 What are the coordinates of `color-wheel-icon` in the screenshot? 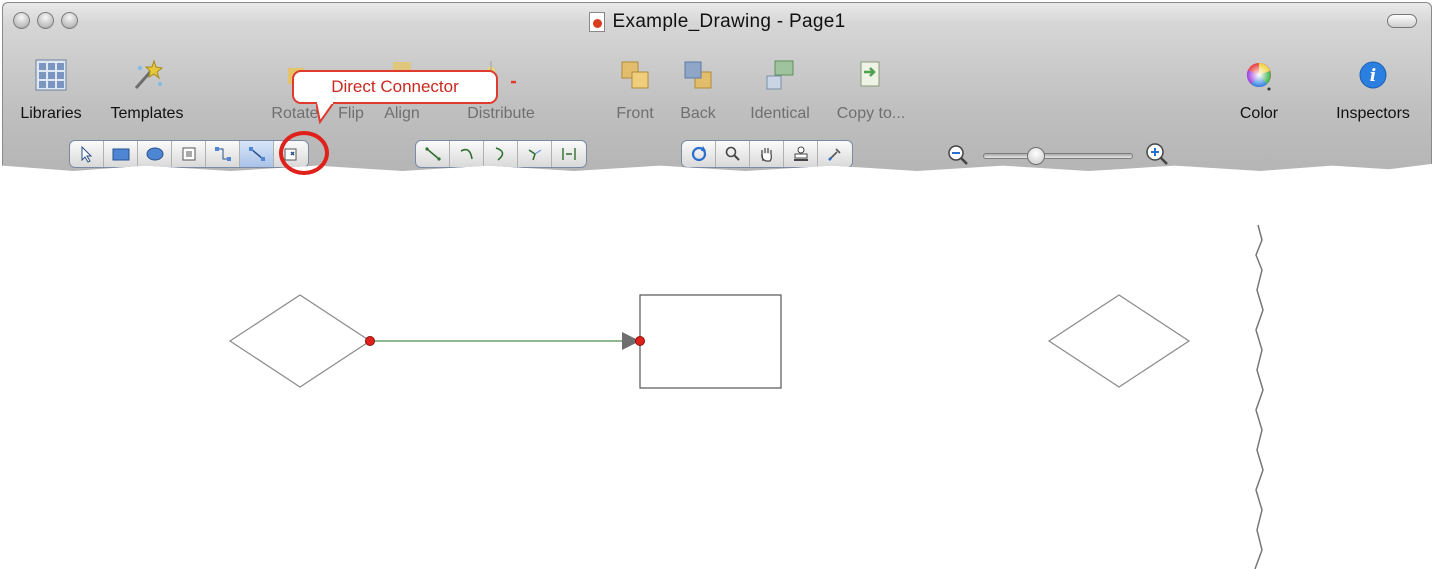 It's located at (1259, 75).